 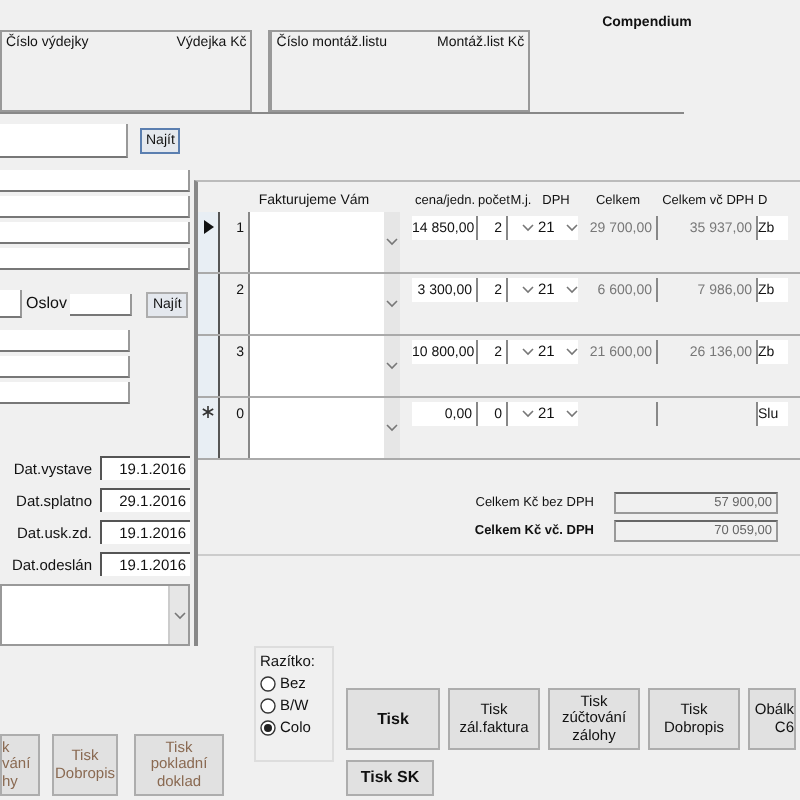 What do you see at coordinates (390, 778) in the screenshot?
I see `print-sk-button: Tisk SK` at bounding box center [390, 778].